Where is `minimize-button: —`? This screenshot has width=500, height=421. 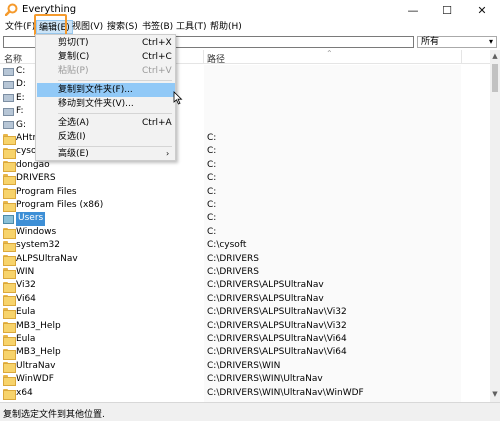 minimize-button: — is located at coordinates (413, 10).